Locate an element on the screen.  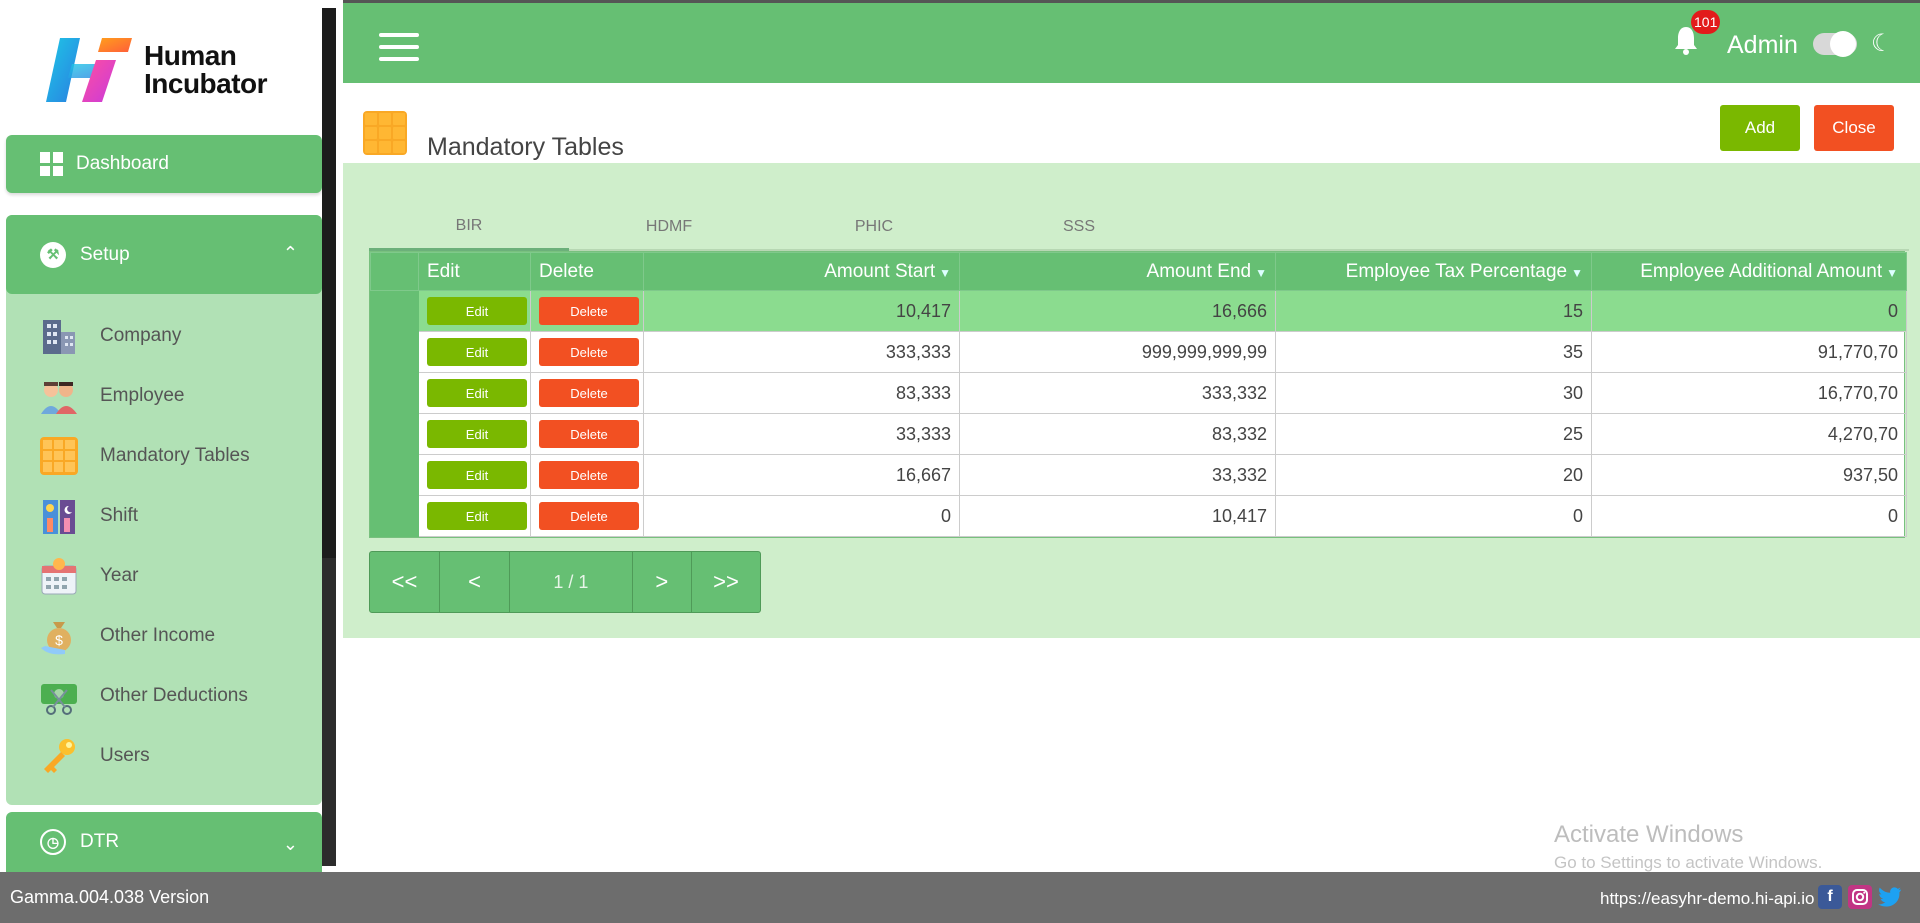
col-header-tax-percentage: Employee Tax Percentage ▼ is located at coordinates (1433, 271).